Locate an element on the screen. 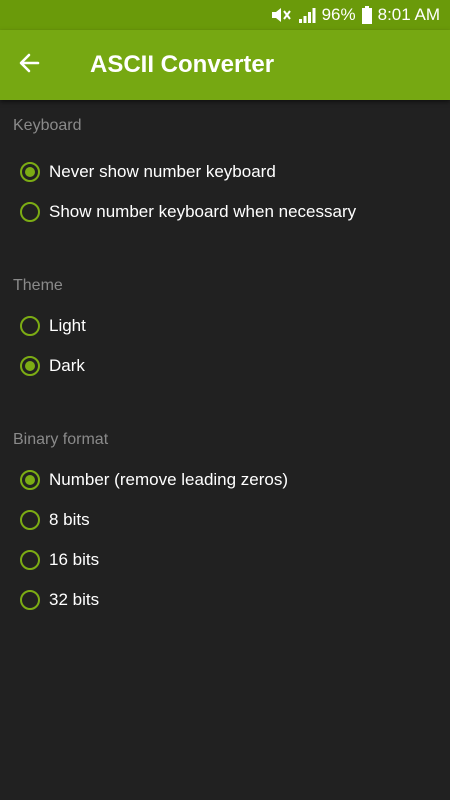 The image size is (450, 800). battery-icon is located at coordinates (366, 15).